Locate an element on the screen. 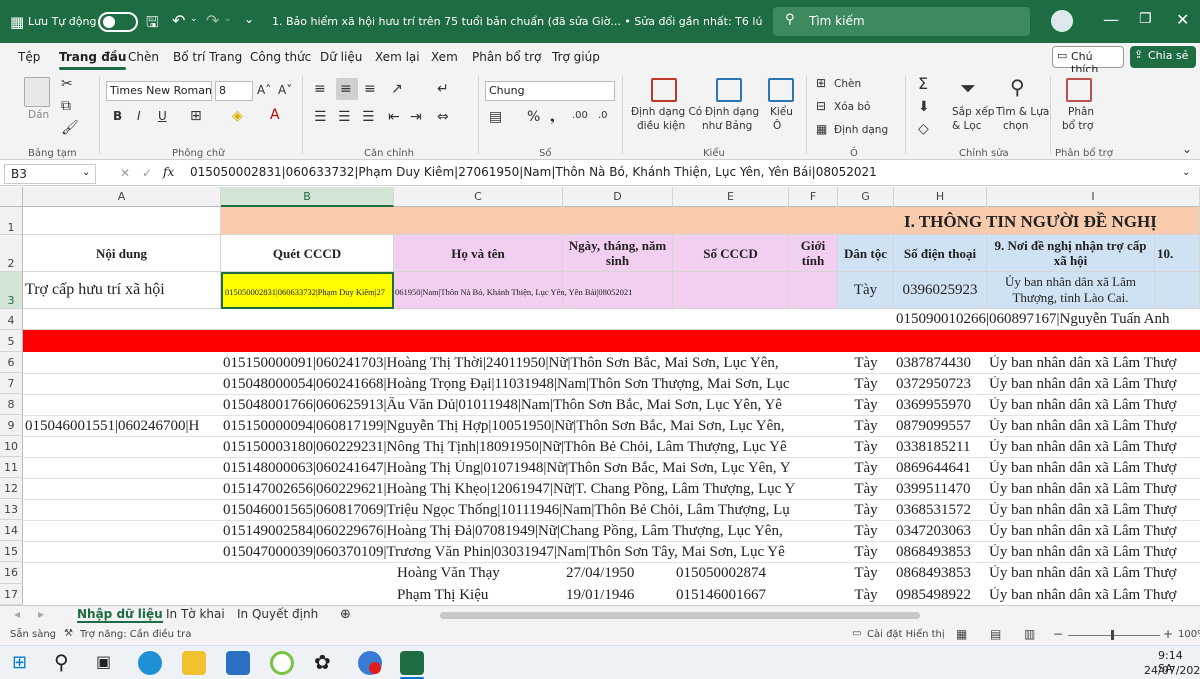  wrap-text-icon: ↵ is located at coordinates (443, 89).